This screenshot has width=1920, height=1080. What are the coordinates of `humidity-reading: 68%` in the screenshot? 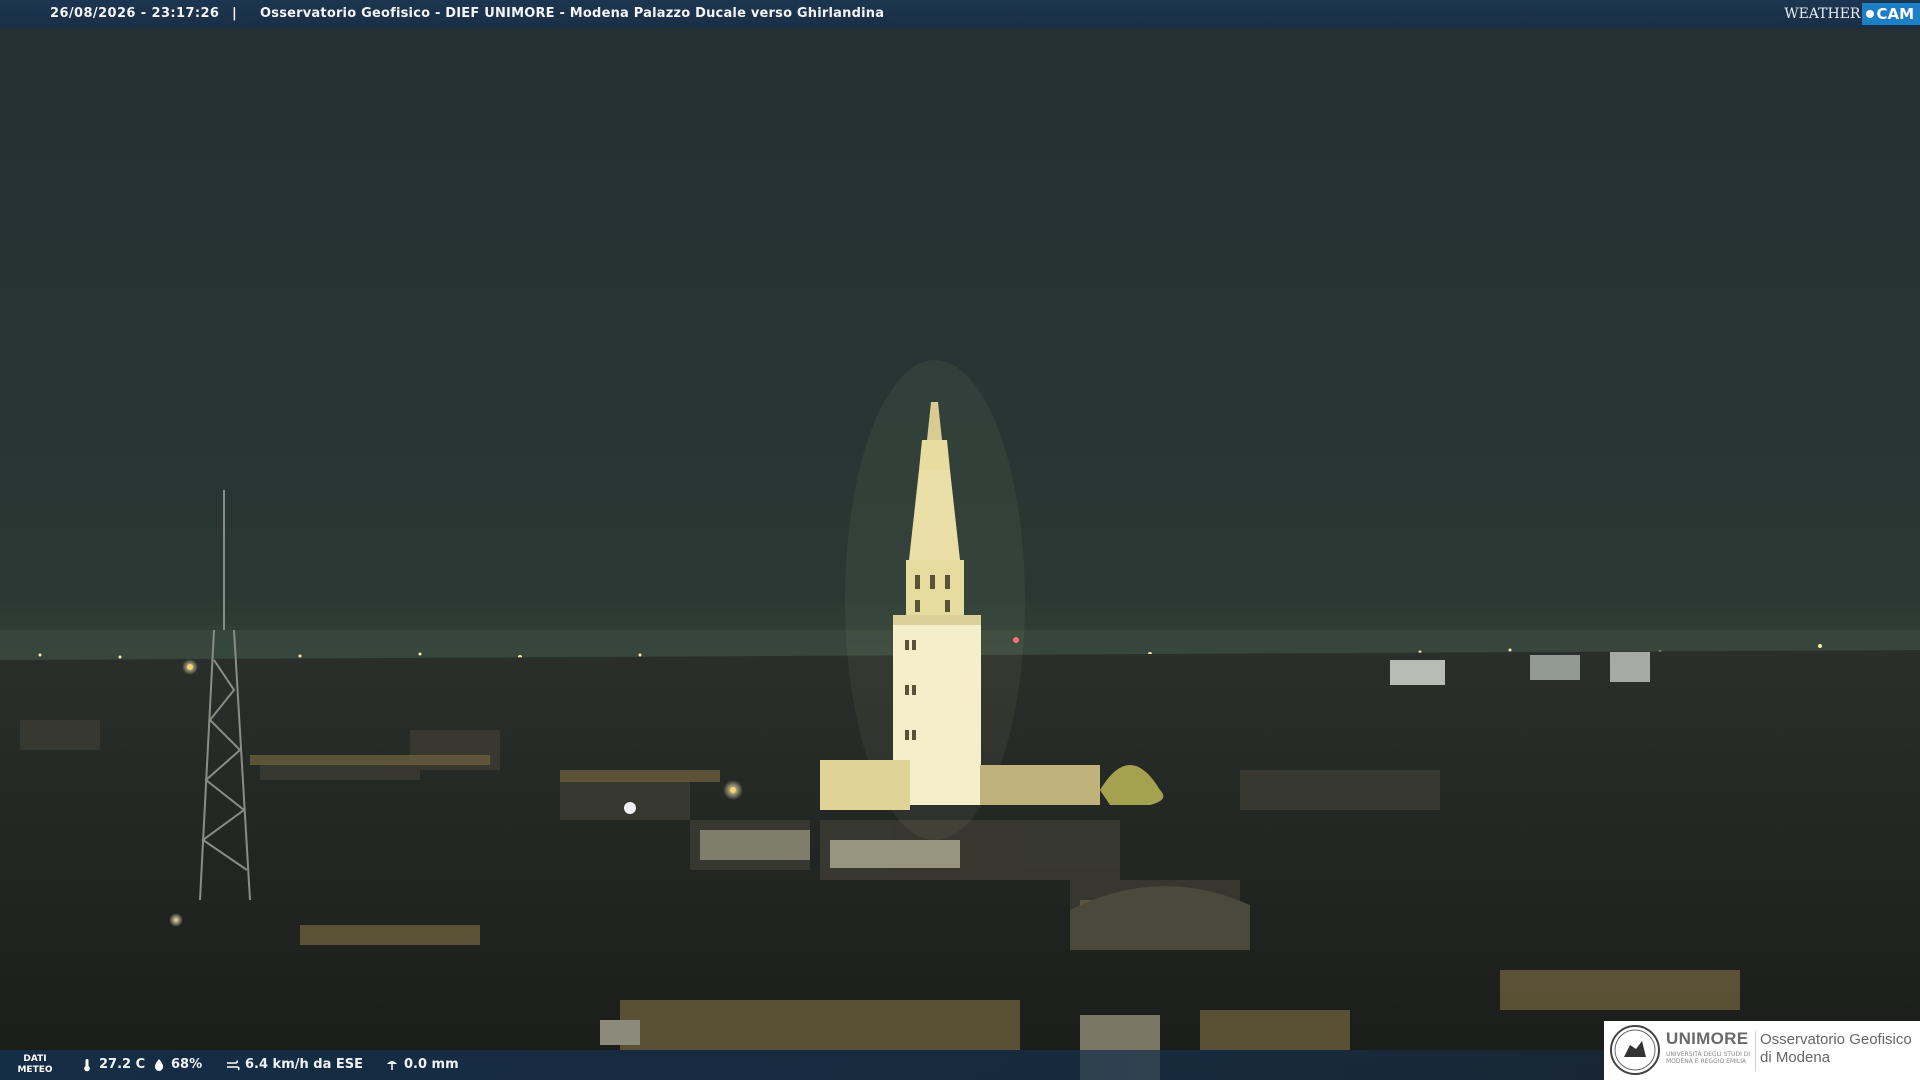 It's located at (177, 1065).